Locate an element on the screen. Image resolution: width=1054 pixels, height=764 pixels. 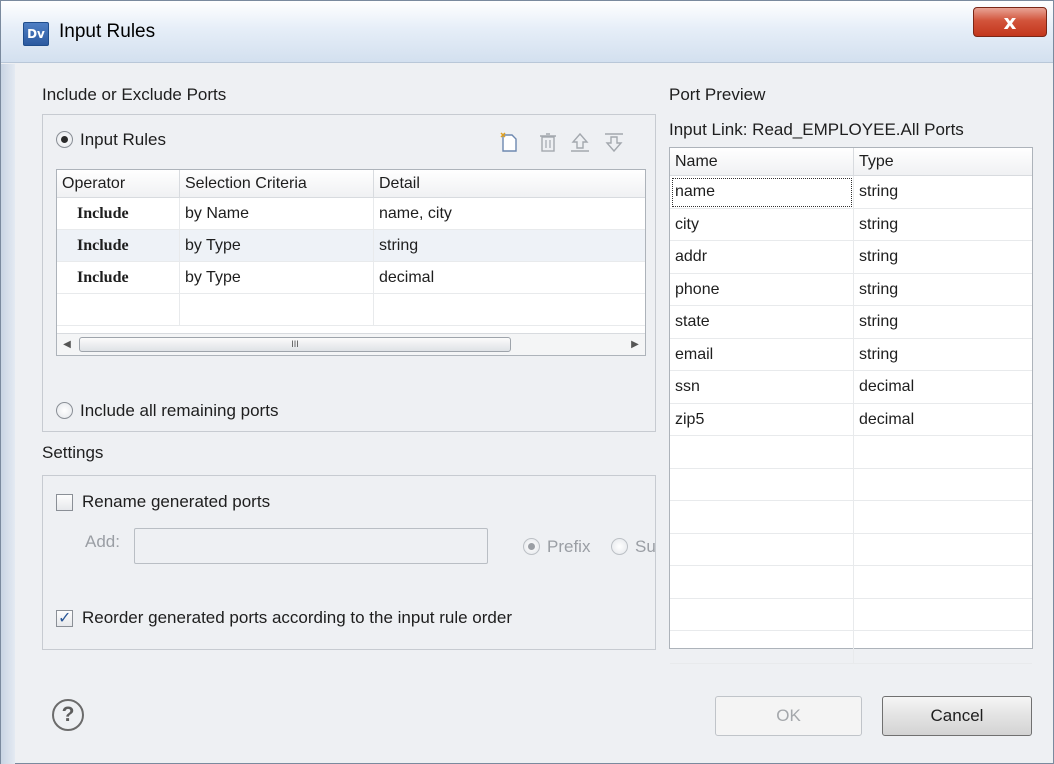
close-button: x is located at coordinates (1010, 22).